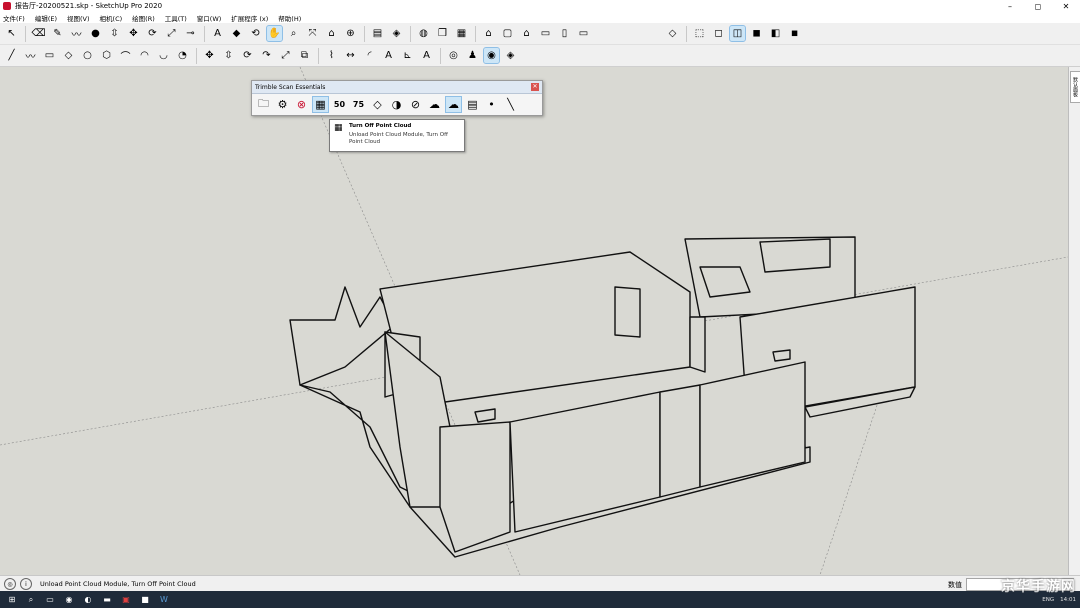  Describe the element at coordinates (57, 33) in the screenshot. I see `pencil-line-icon: ✎` at that location.